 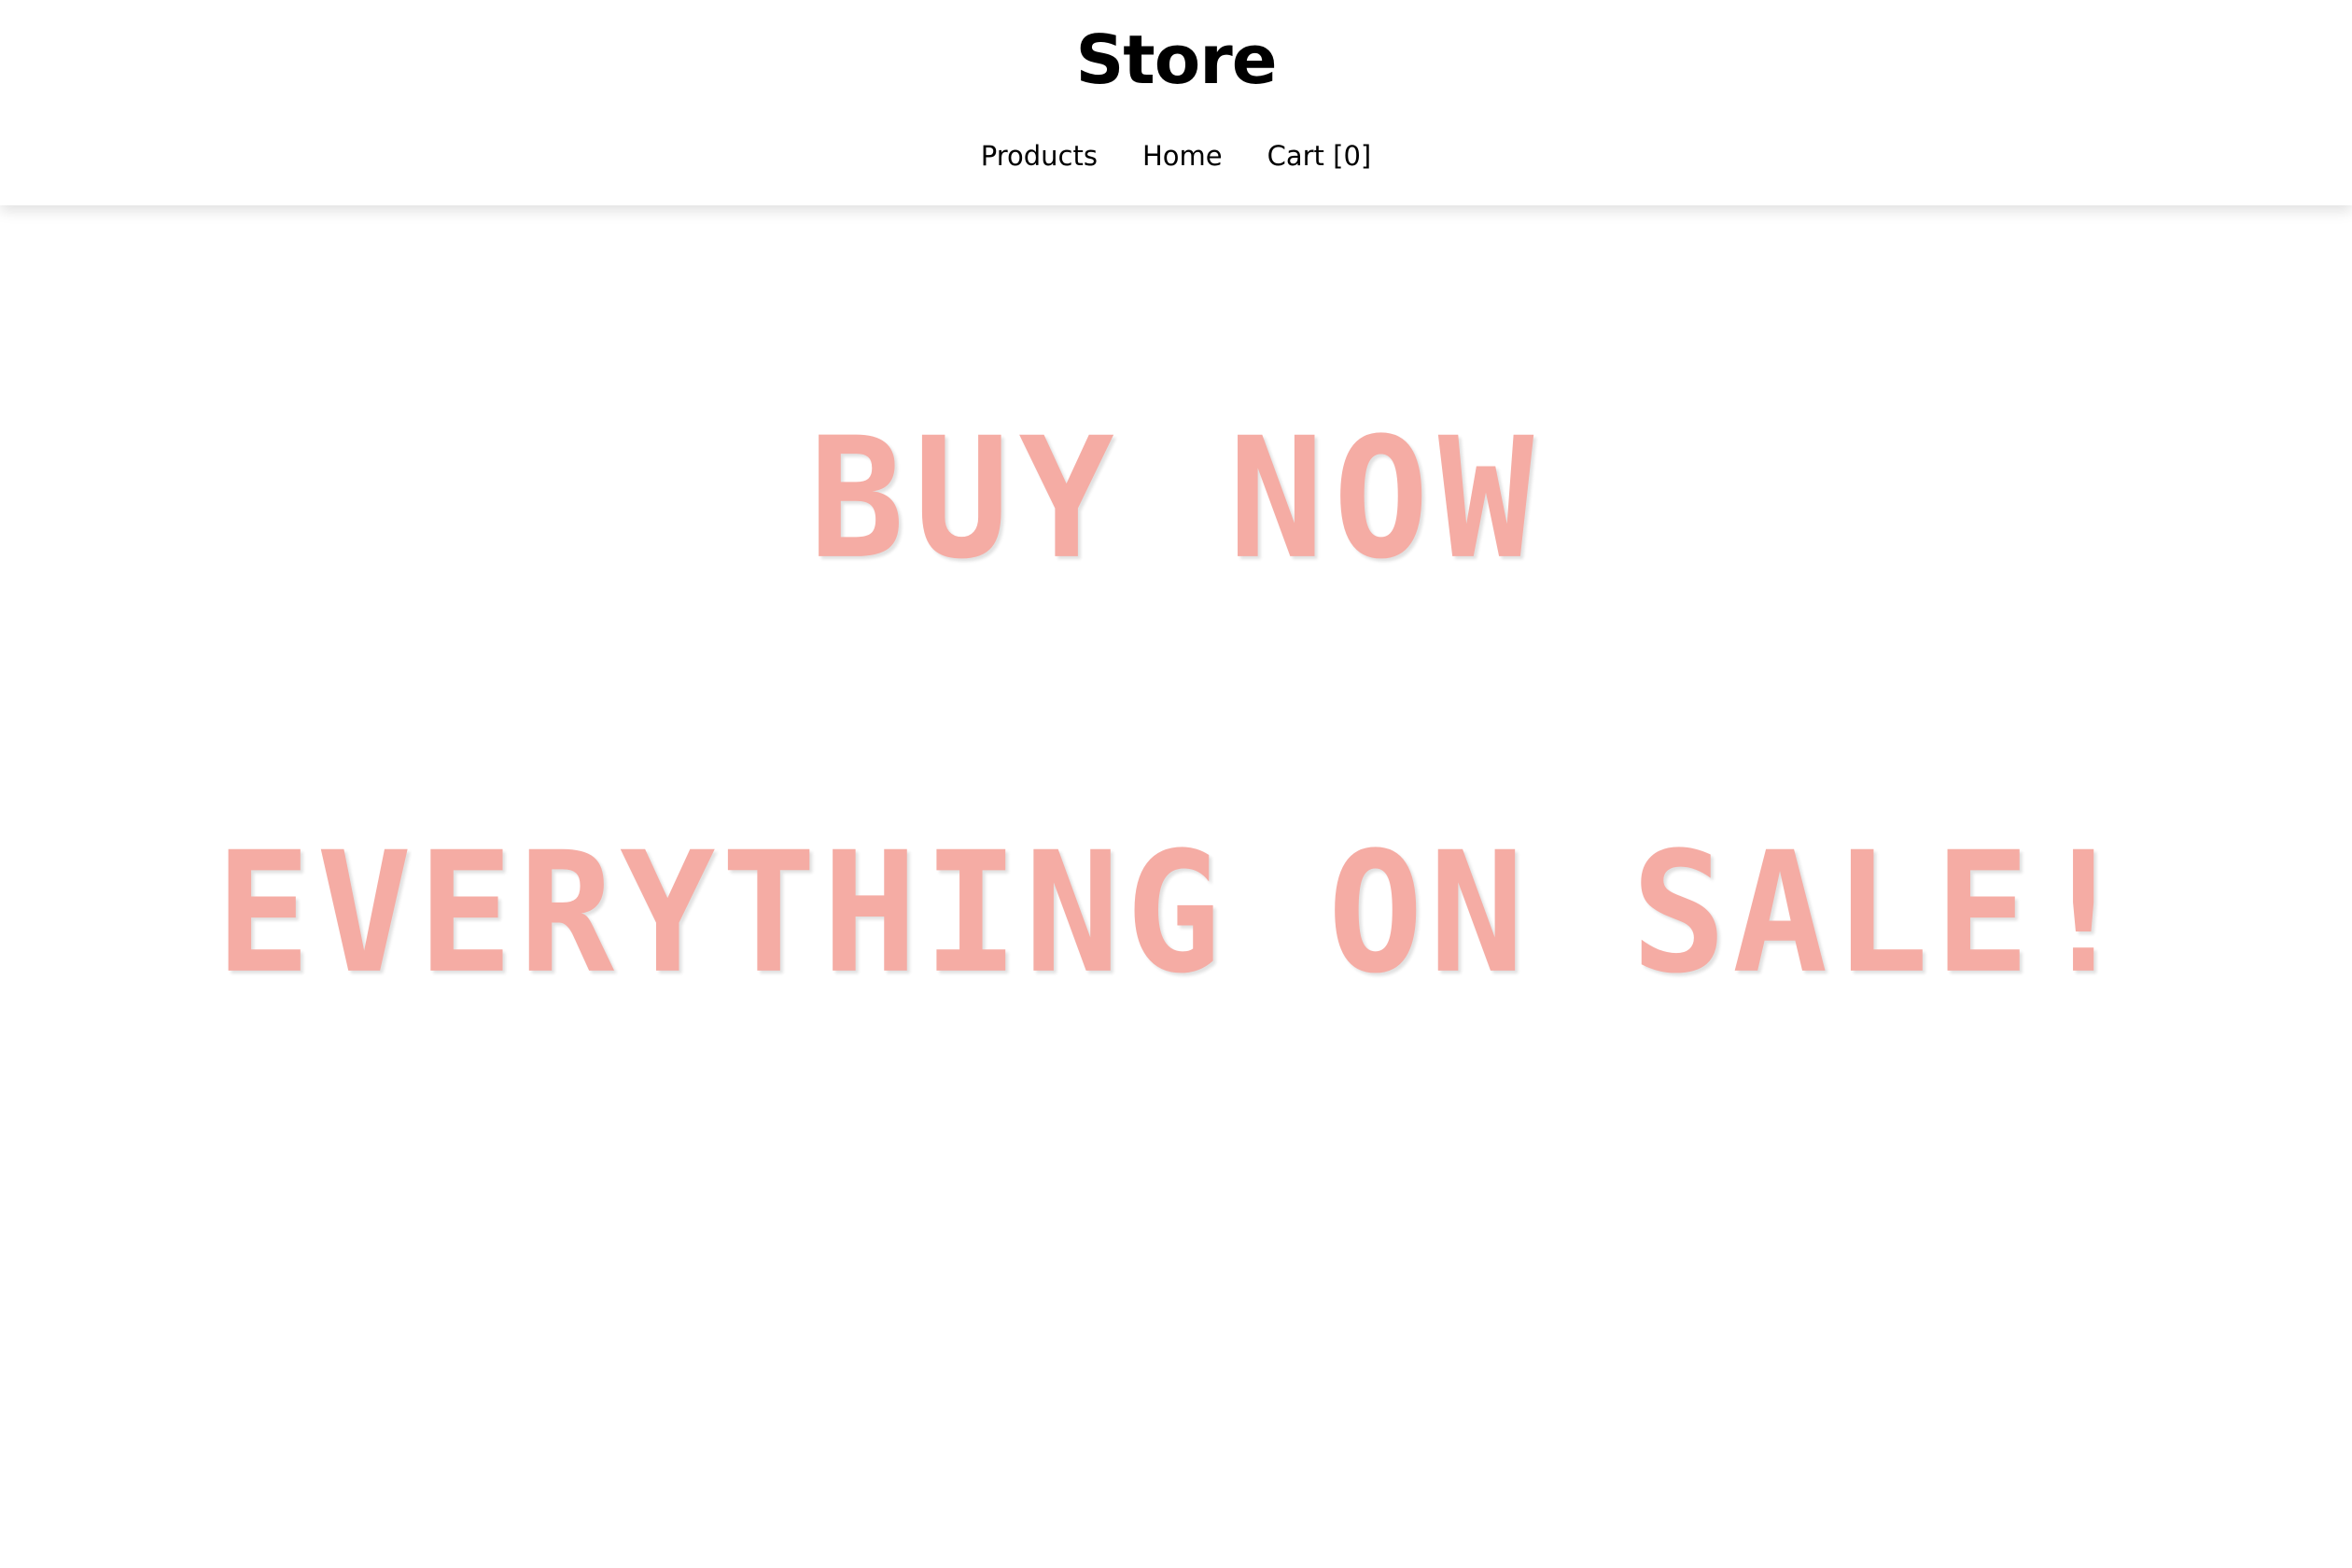 I want to click on main-nav: Products Home Cart [0], so click(x=1176, y=155).